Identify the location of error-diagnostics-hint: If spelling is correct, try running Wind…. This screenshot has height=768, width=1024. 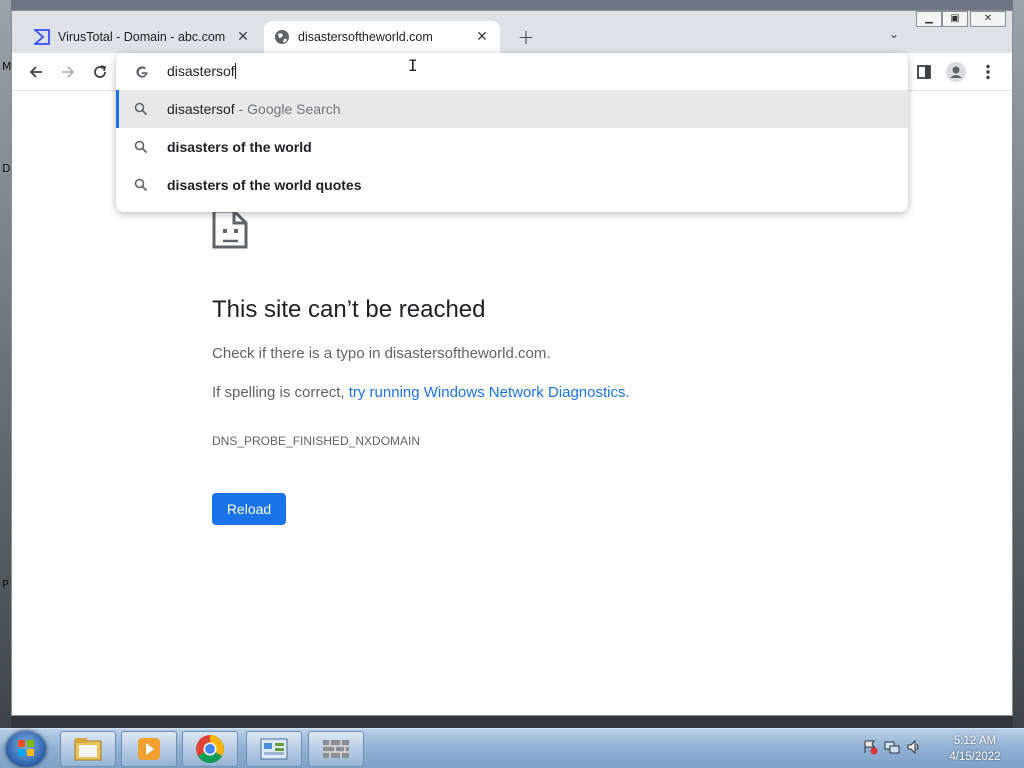
(421, 392).